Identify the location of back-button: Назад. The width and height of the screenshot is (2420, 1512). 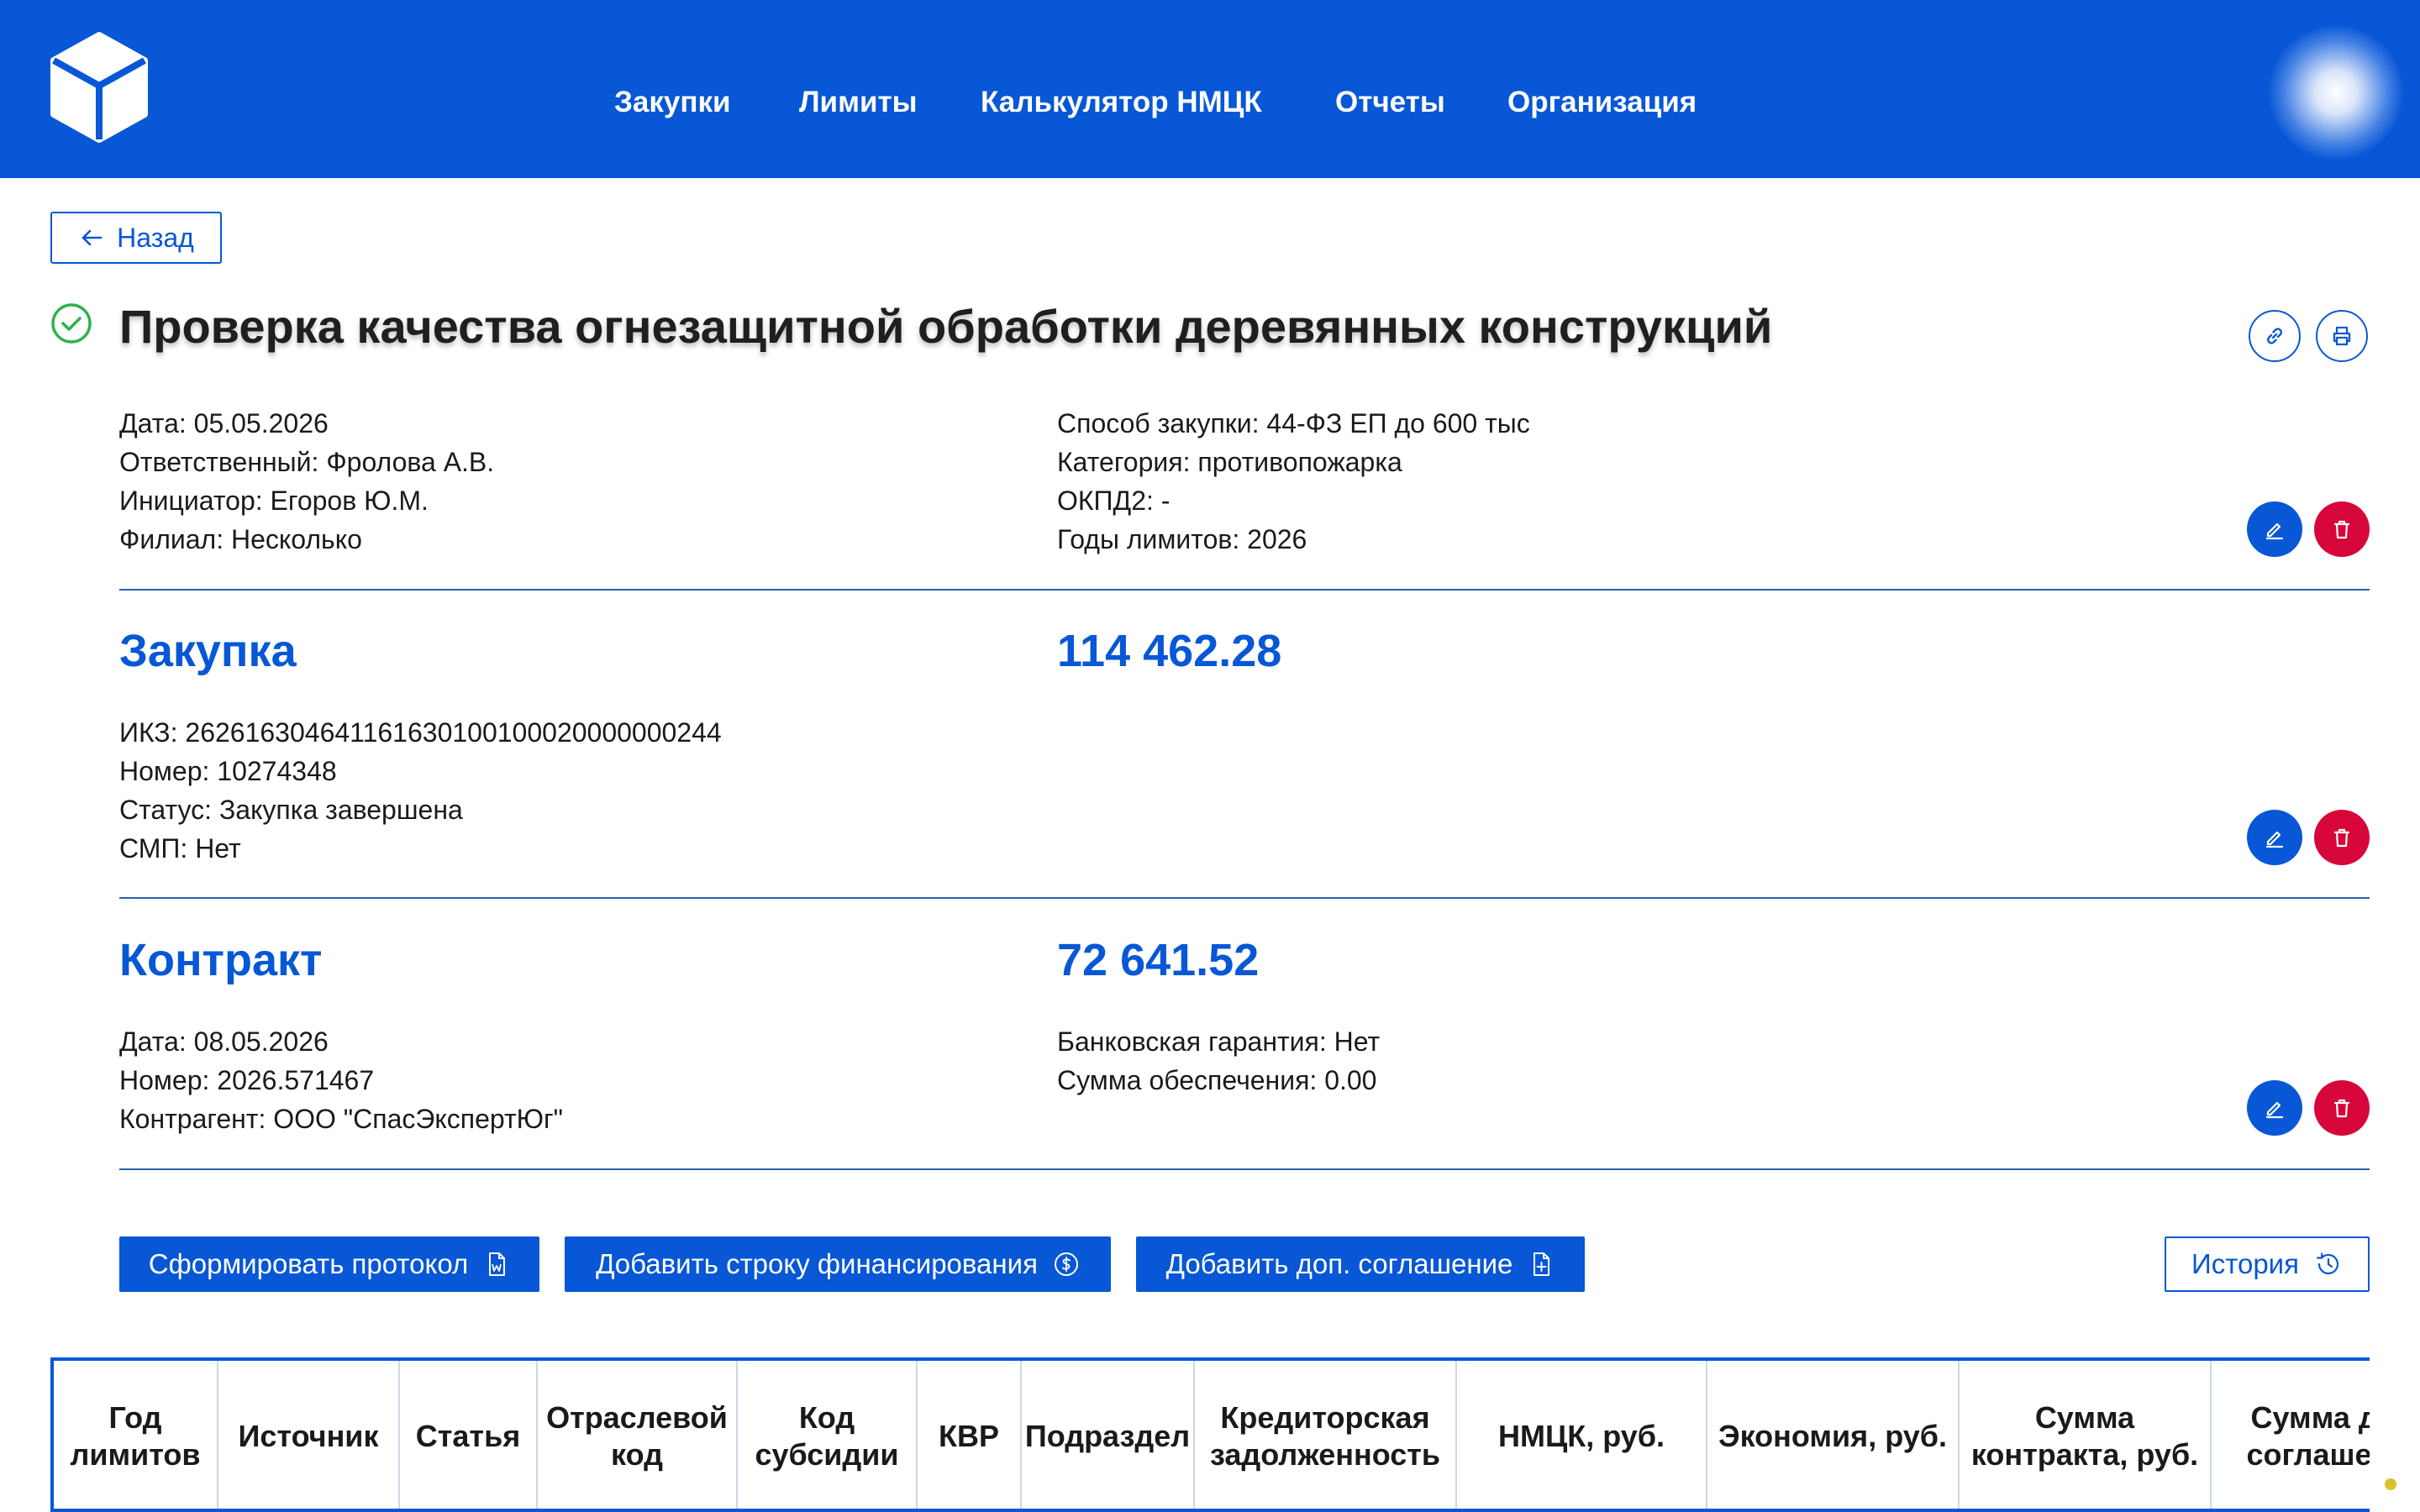
(136, 238).